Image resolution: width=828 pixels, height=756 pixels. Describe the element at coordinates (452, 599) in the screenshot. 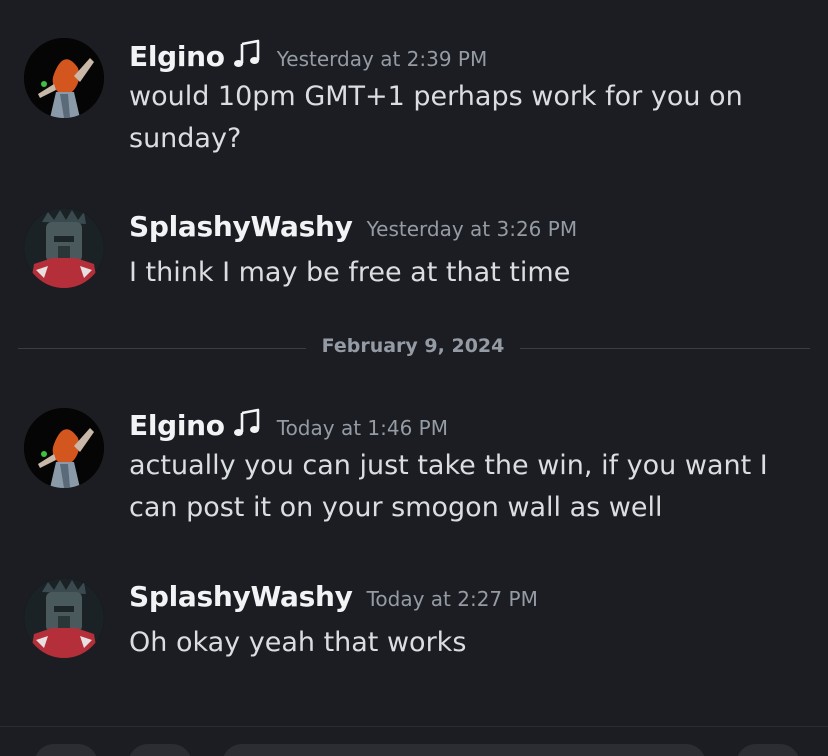

I see `timestamp: Today at 2:27 PM` at that location.